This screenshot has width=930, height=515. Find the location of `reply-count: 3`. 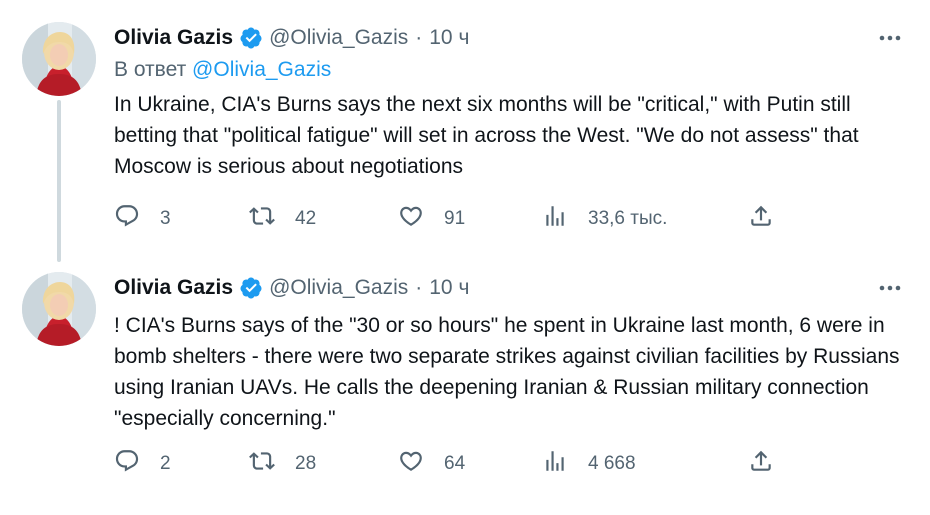

reply-count: 3 is located at coordinates (165, 218).